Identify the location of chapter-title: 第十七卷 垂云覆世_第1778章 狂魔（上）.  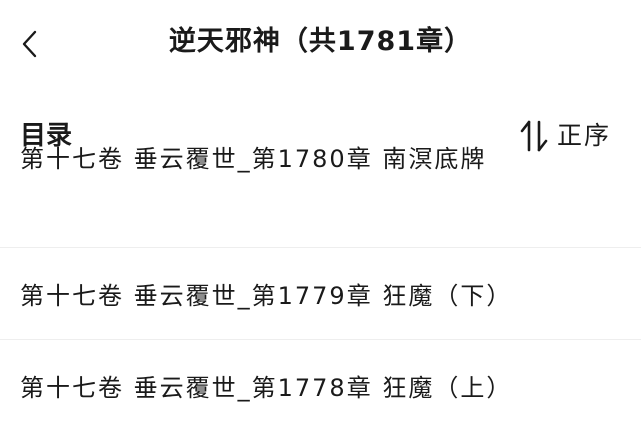
(266, 388).